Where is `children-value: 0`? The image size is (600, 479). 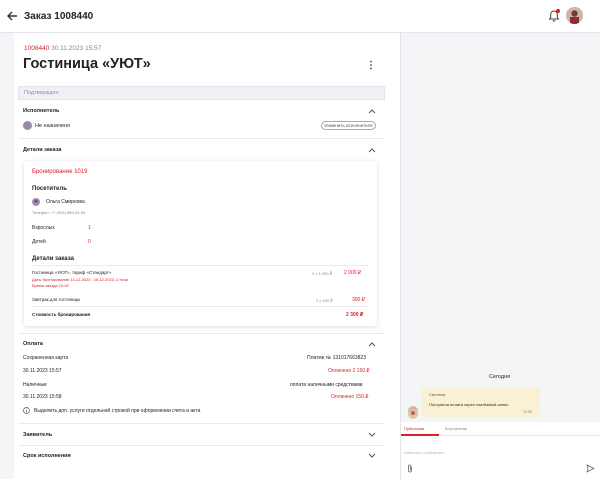 children-value: 0 is located at coordinates (89, 242).